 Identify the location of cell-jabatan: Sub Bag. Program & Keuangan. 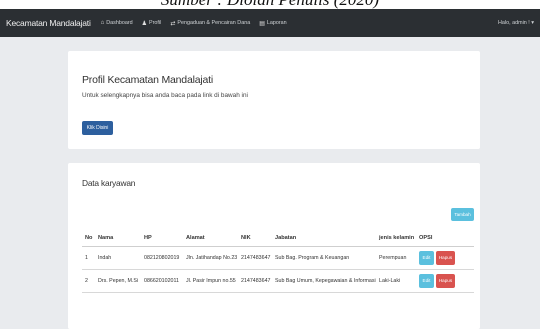
(324, 257).